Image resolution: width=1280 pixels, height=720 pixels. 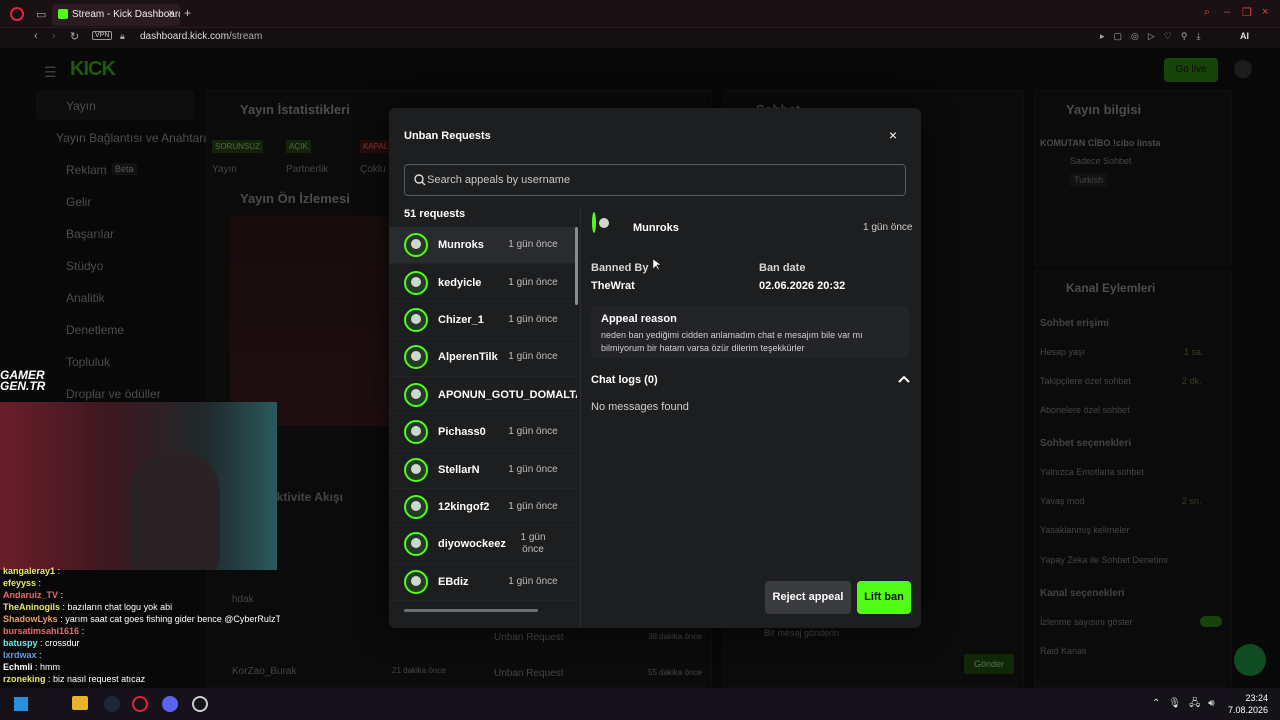 What do you see at coordinates (32, 571) in the screenshot?
I see `overlay-chat-line: kangaleray1 :` at bounding box center [32, 571].